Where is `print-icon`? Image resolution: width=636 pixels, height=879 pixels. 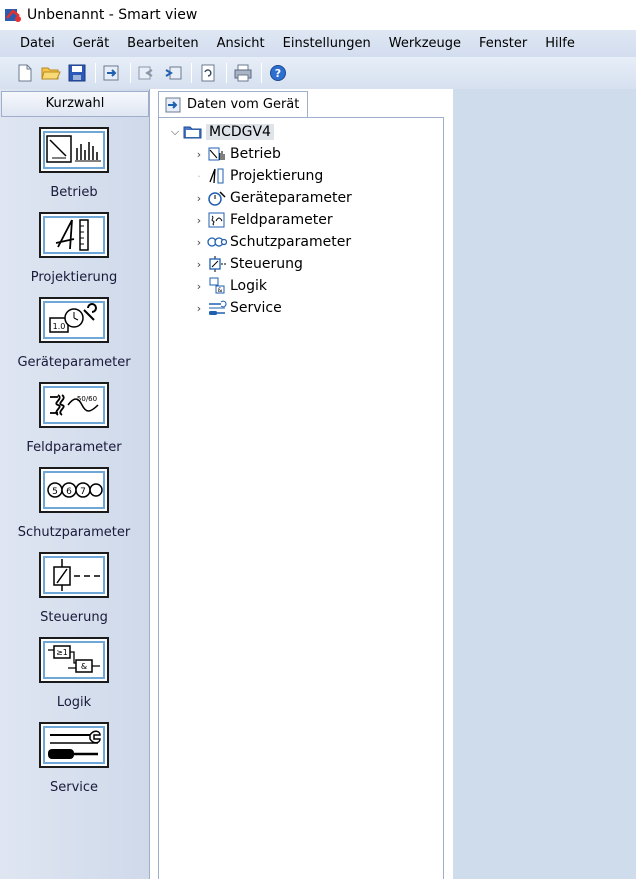 print-icon is located at coordinates (243, 73).